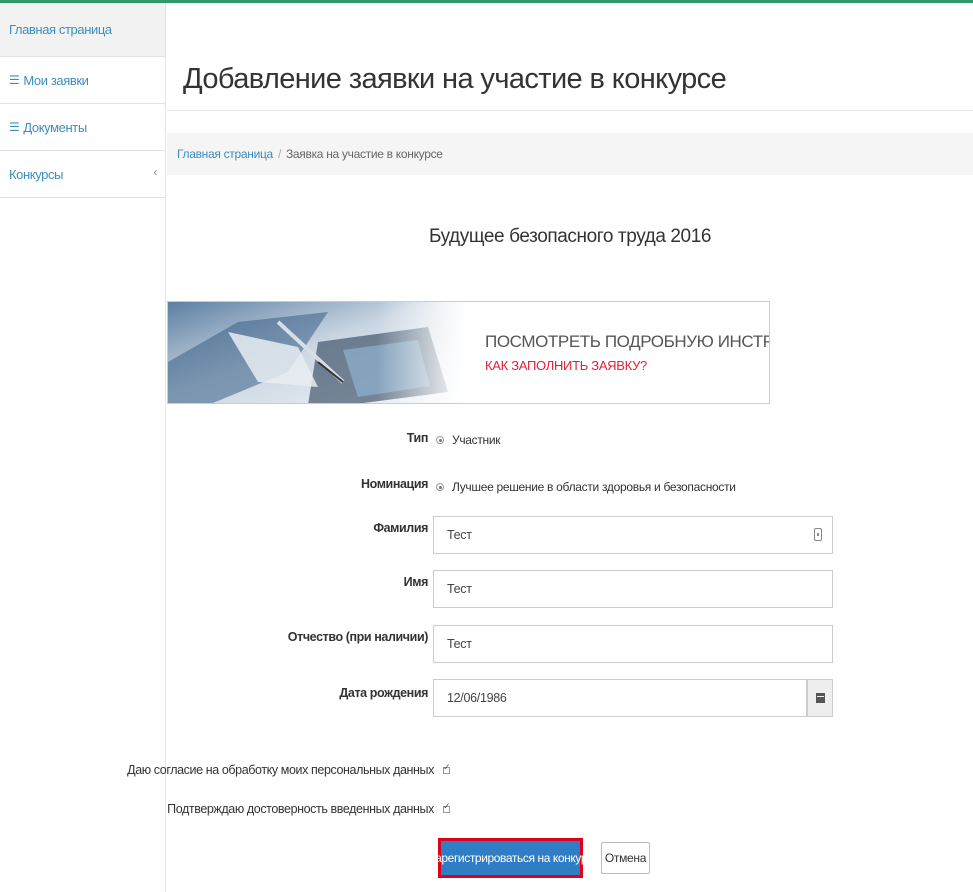 The width and height of the screenshot is (973, 892). I want to click on birth-date-label: Дата рождения, so click(383, 693).